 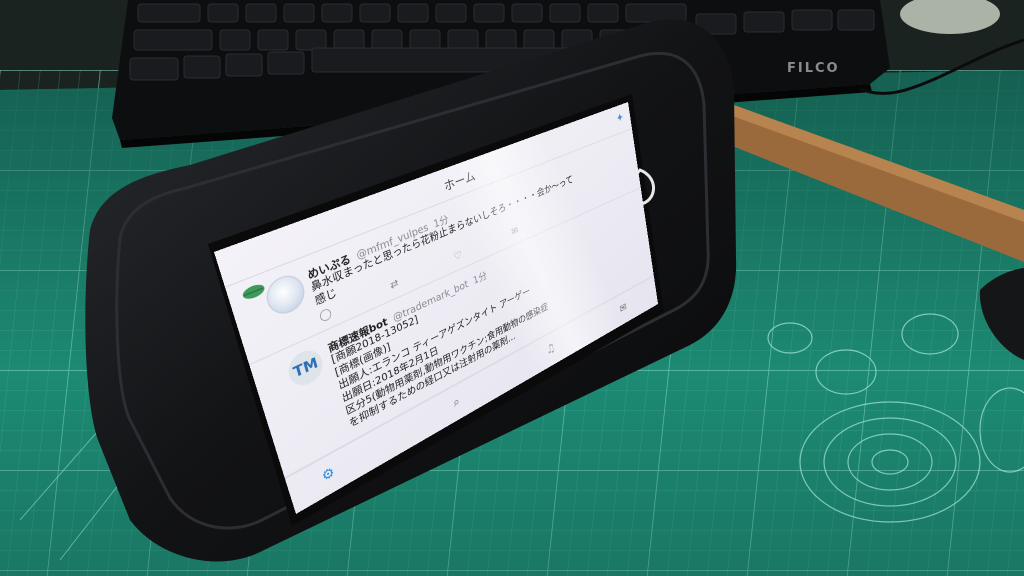 What do you see at coordinates (623, 309) in the screenshot?
I see `mail-icon: ✉` at bounding box center [623, 309].